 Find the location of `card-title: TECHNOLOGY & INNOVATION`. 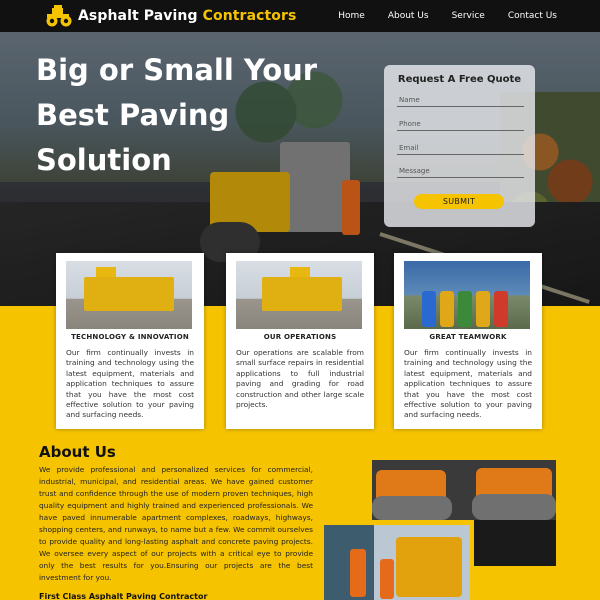

card-title: TECHNOLOGY & INNOVATION is located at coordinates (130, 337).